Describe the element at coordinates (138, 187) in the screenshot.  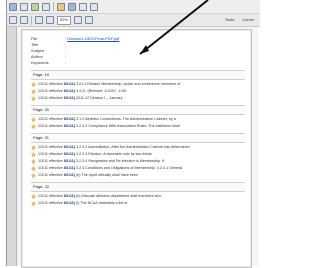
I see `page-header: Page: 22` at that location.